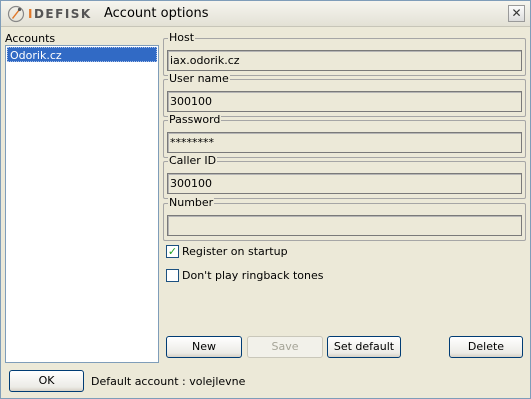  I want to click on username-label: User name, so click(199, 78).